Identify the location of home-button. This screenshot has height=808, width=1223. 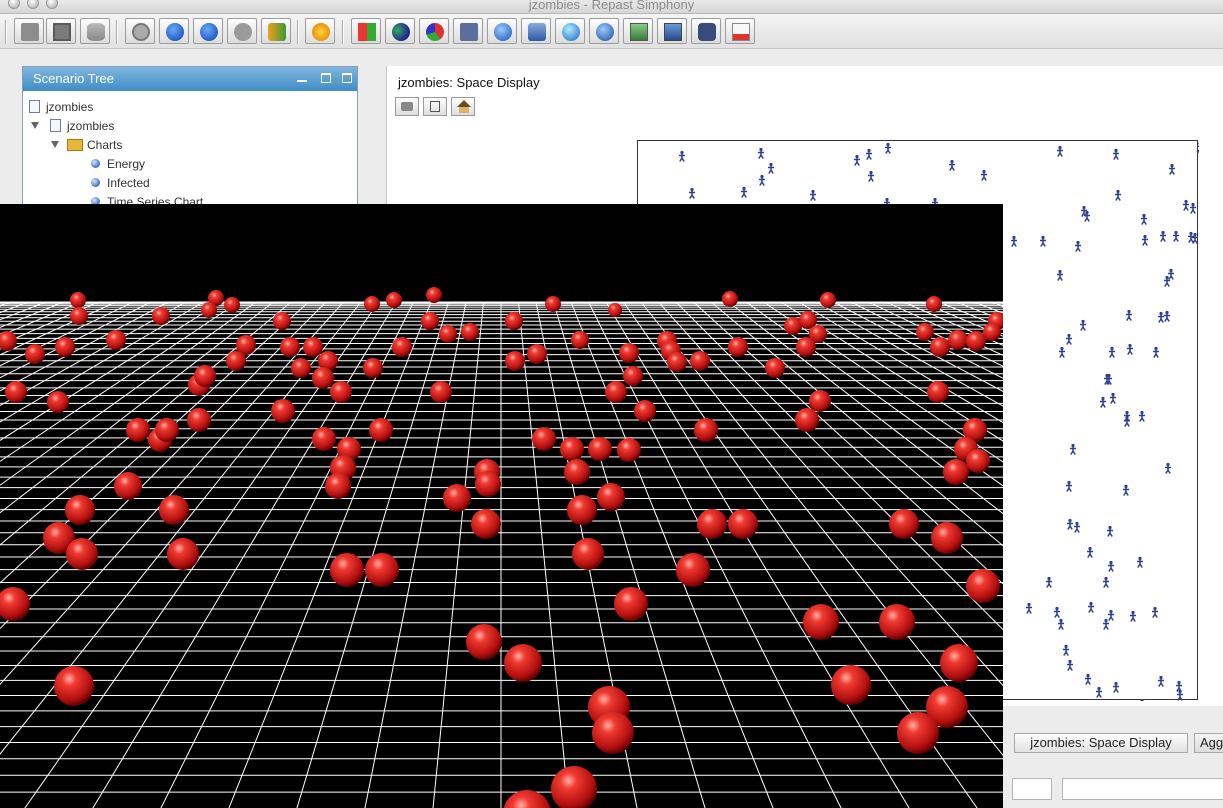
(463, 106).